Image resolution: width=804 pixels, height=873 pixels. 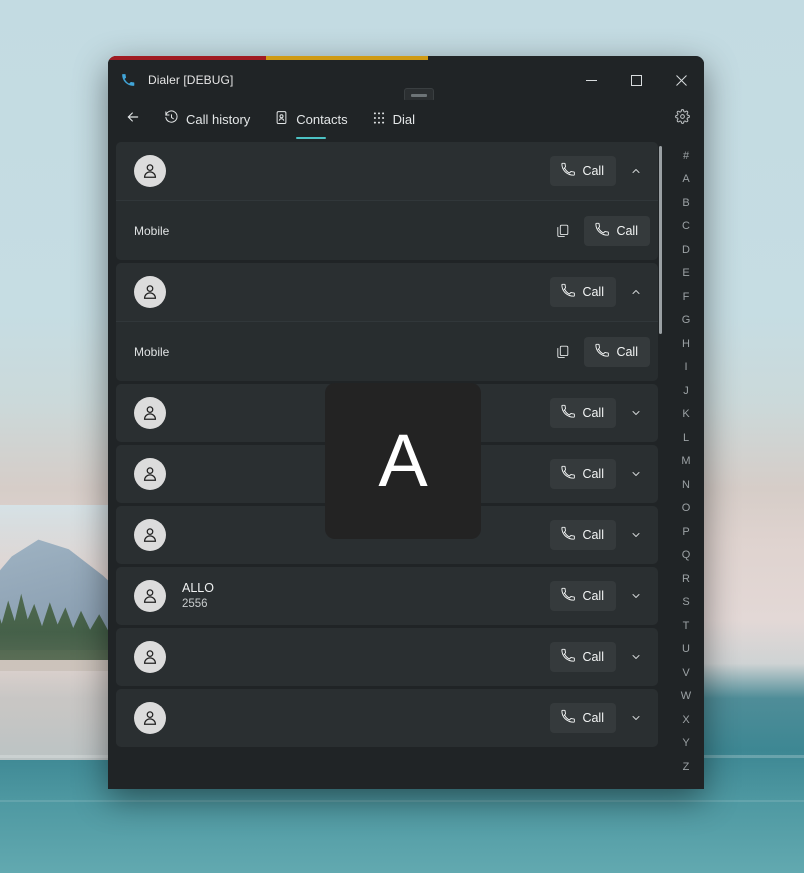 What do you see at coordinates (686, 626) in the screenshot?
I see `index-letter-t: T` at bounding box center [686, 626].